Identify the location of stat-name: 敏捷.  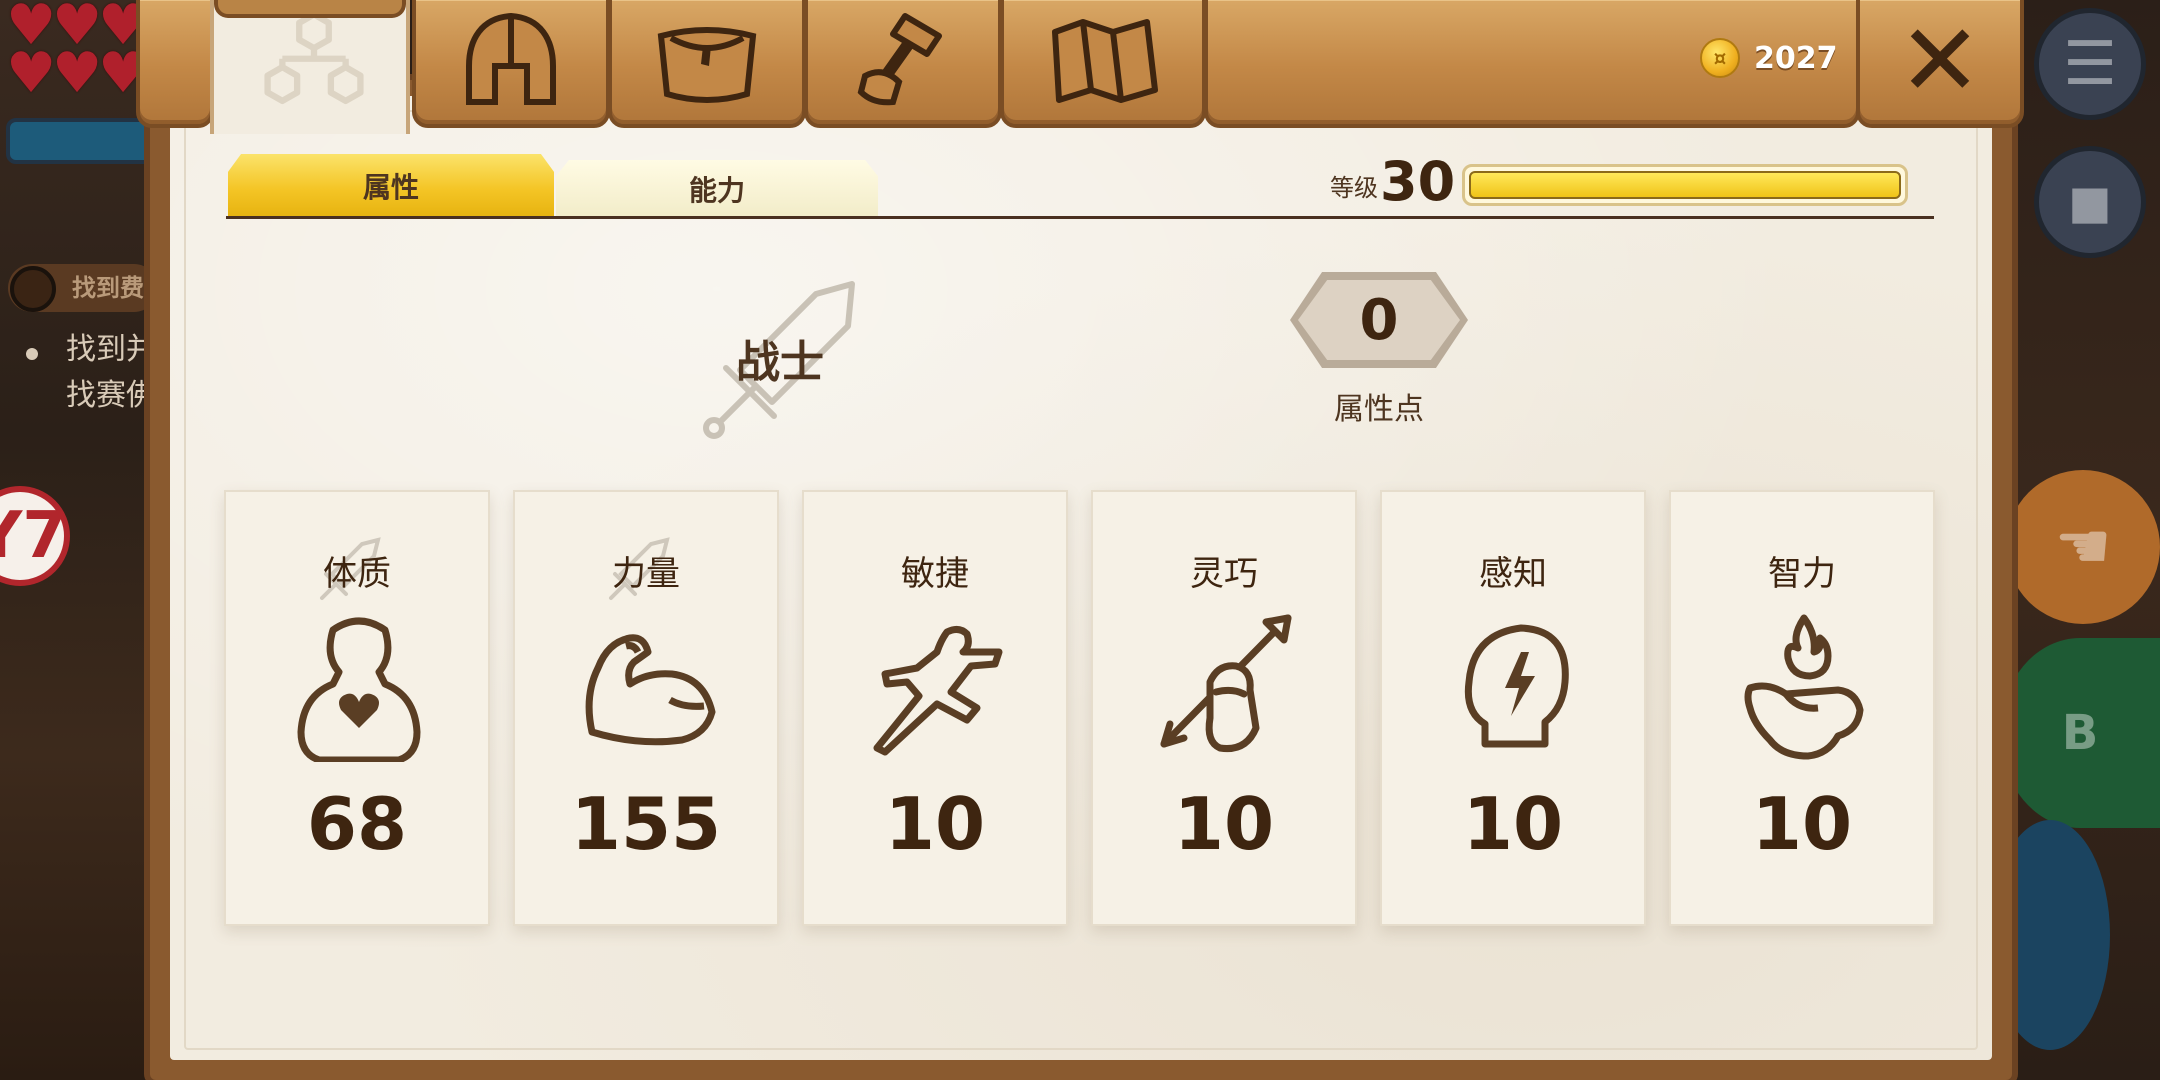
(935, 574).